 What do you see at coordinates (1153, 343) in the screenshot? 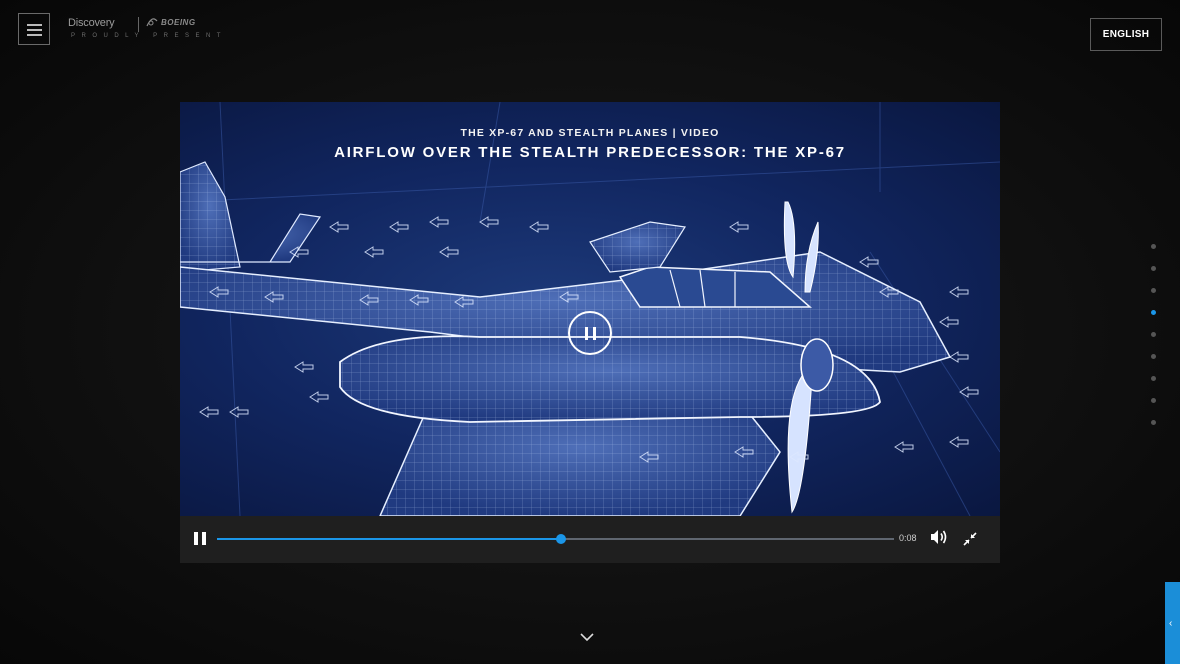
I see `section-nav-dots` at bounding box center [1153, 343].